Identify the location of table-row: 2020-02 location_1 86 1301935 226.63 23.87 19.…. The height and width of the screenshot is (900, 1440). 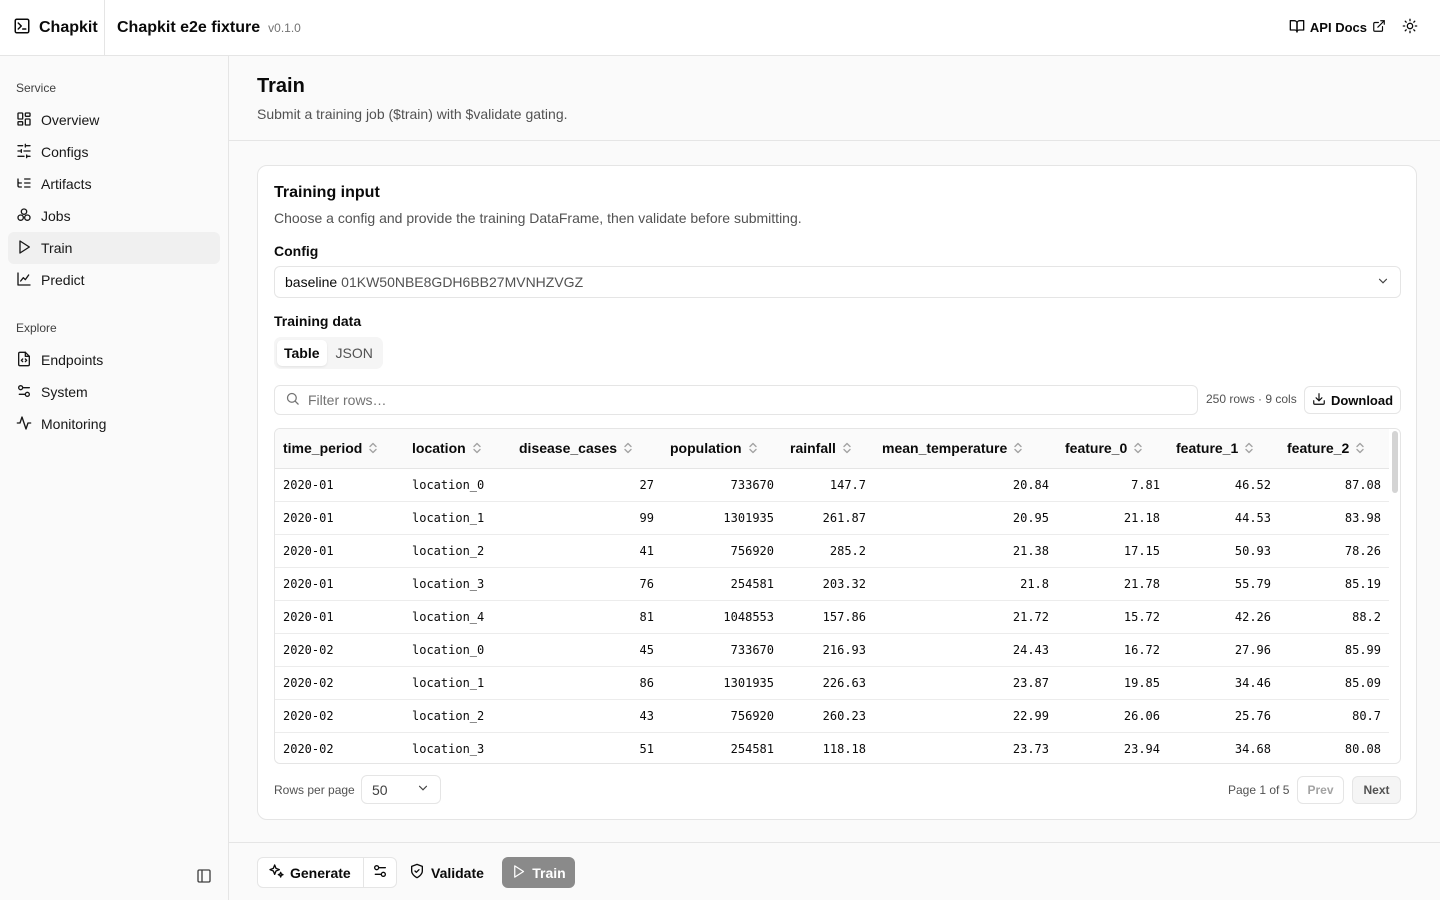
(832, 683).